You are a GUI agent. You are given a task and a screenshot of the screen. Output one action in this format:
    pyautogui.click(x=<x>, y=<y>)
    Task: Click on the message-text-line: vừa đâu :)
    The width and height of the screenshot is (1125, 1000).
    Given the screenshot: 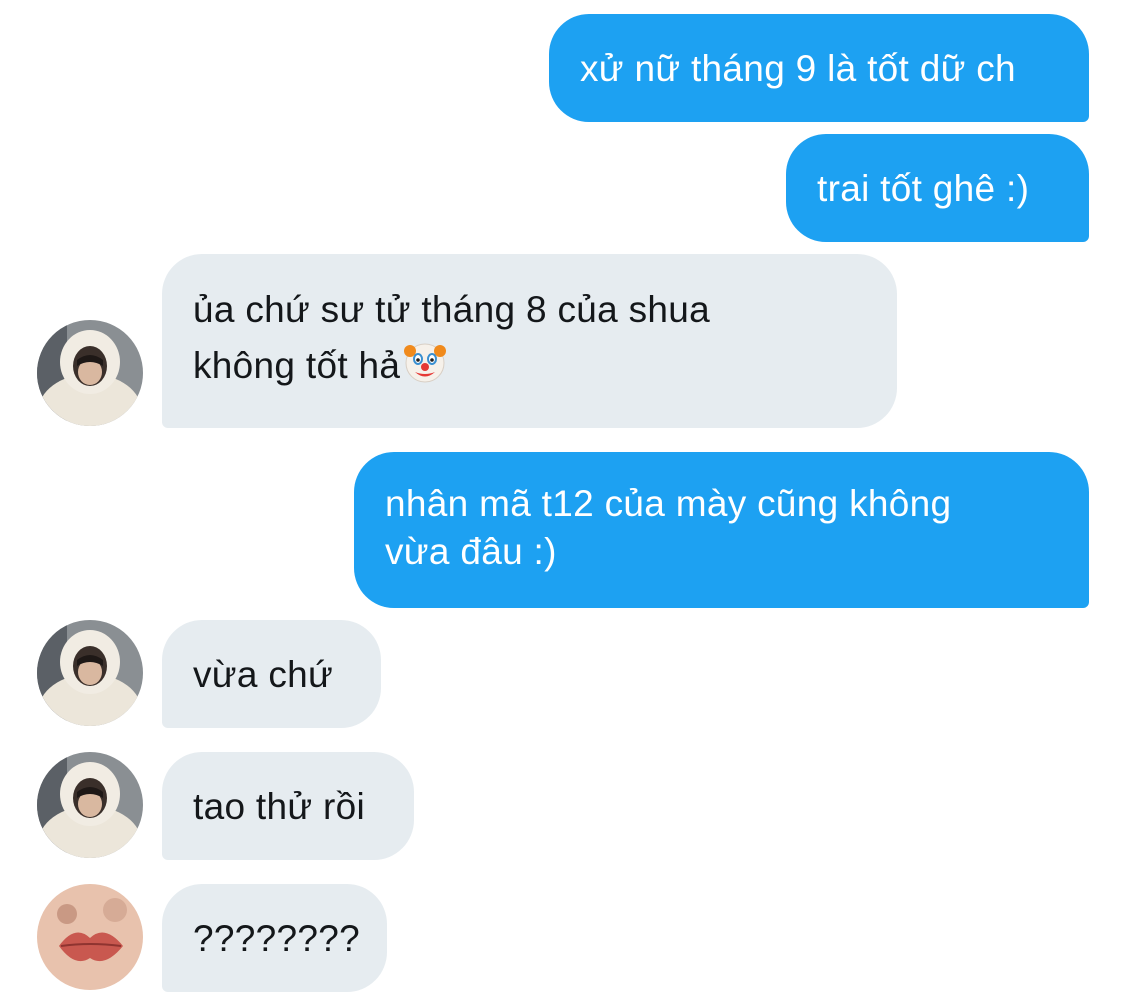 What is the action you would take?
    pyautogui.click(x=471, y=551)
    